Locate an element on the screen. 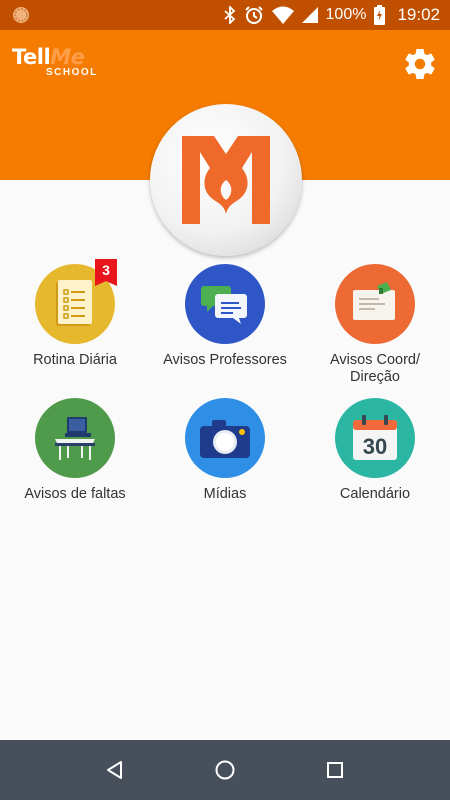 This screenshot has width=450, height=800. calendar-day-text: 30 is located at coordinates (375, 446).